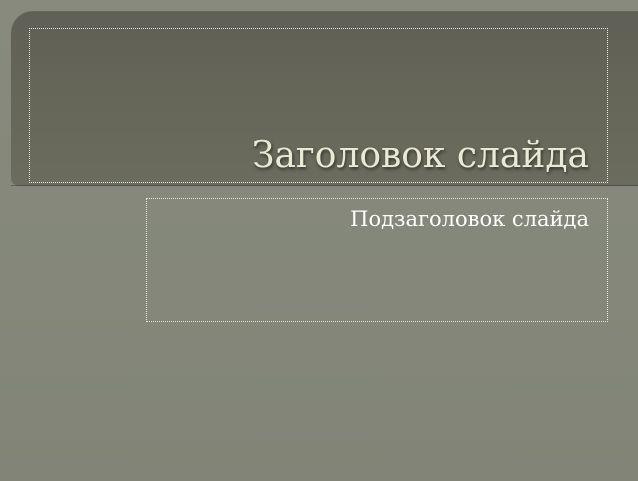  Describe the element at coordinates (420, 156) in the screenshot. I see `slide-title: Заголовок слайда` at that location.